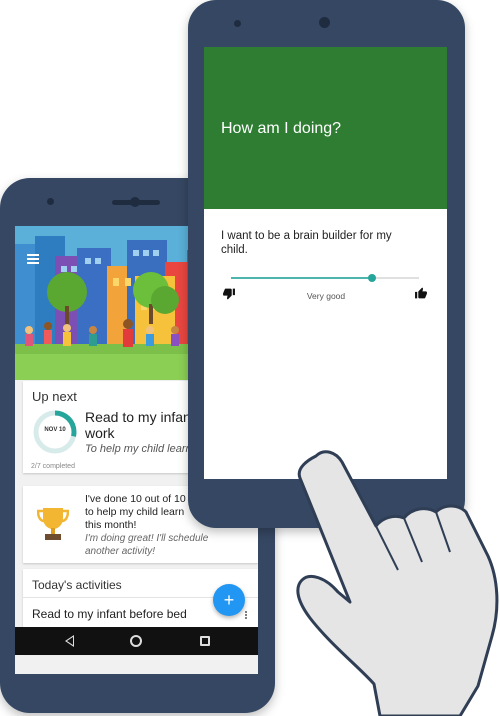  I want to click on trophy-icon, so click(53, 524).